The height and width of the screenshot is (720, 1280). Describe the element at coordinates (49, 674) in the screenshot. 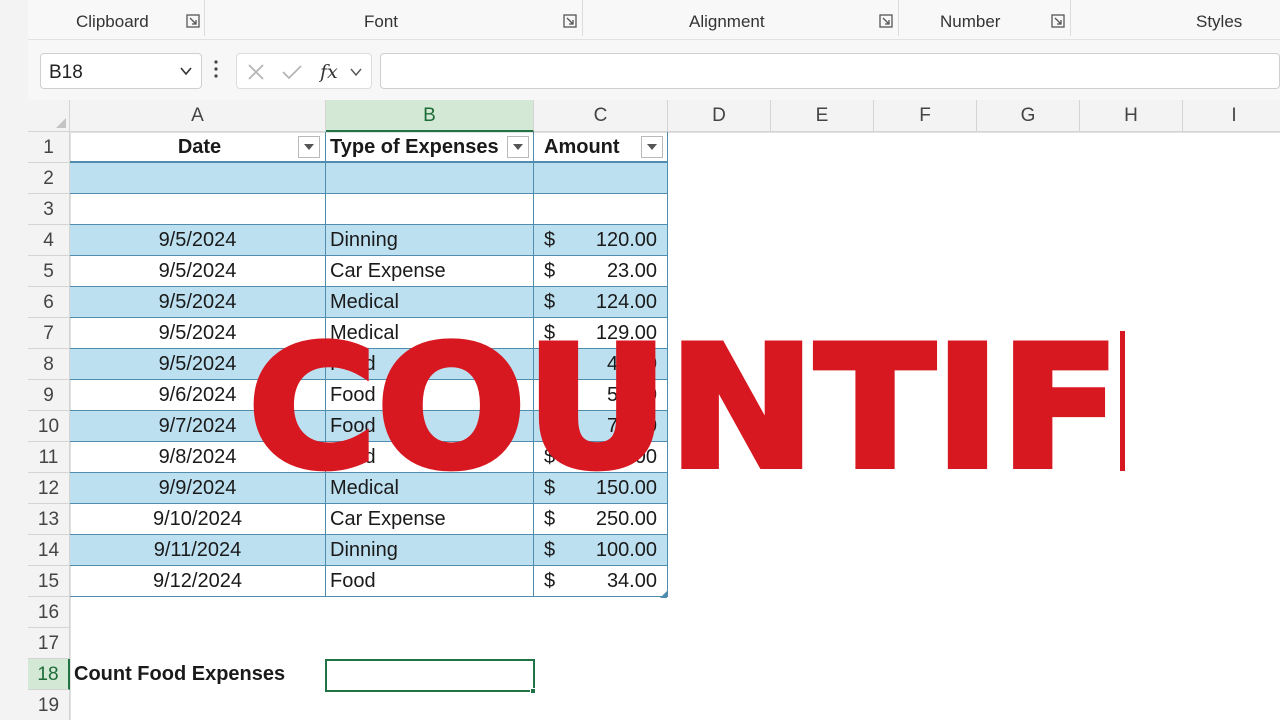

I see `row-header-18: 18` at that location.